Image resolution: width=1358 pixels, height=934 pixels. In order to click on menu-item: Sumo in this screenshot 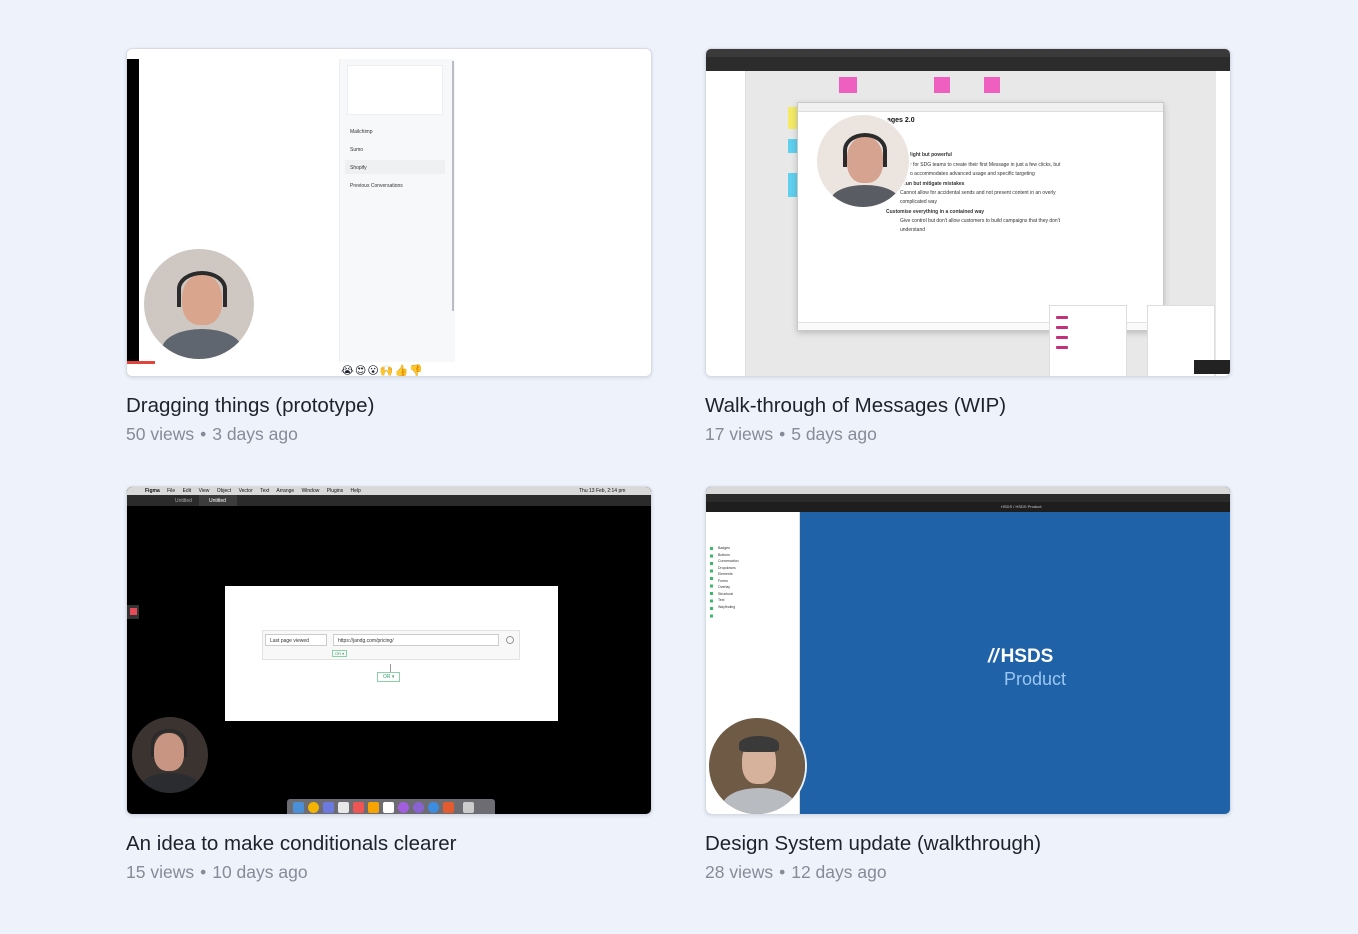, I will do `click(357, 150)`.